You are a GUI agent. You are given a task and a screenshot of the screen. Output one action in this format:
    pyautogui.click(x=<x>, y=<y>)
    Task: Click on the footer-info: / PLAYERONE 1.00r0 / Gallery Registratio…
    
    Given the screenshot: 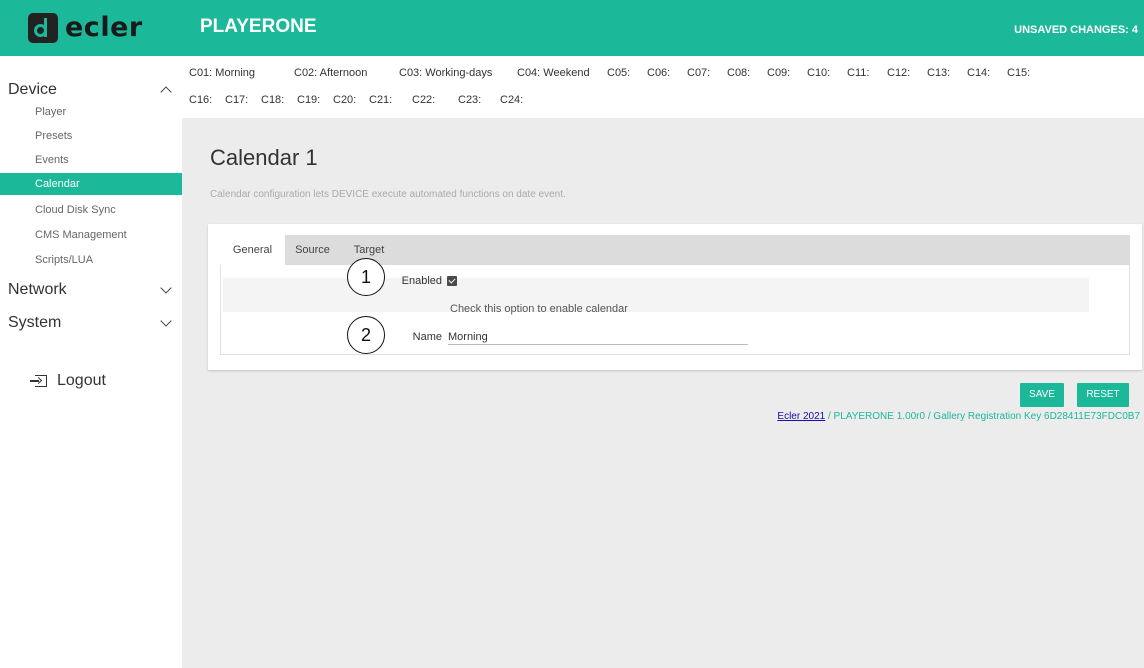 What is the action you would take?
    pyautogui.click(x=982, y=416)
    